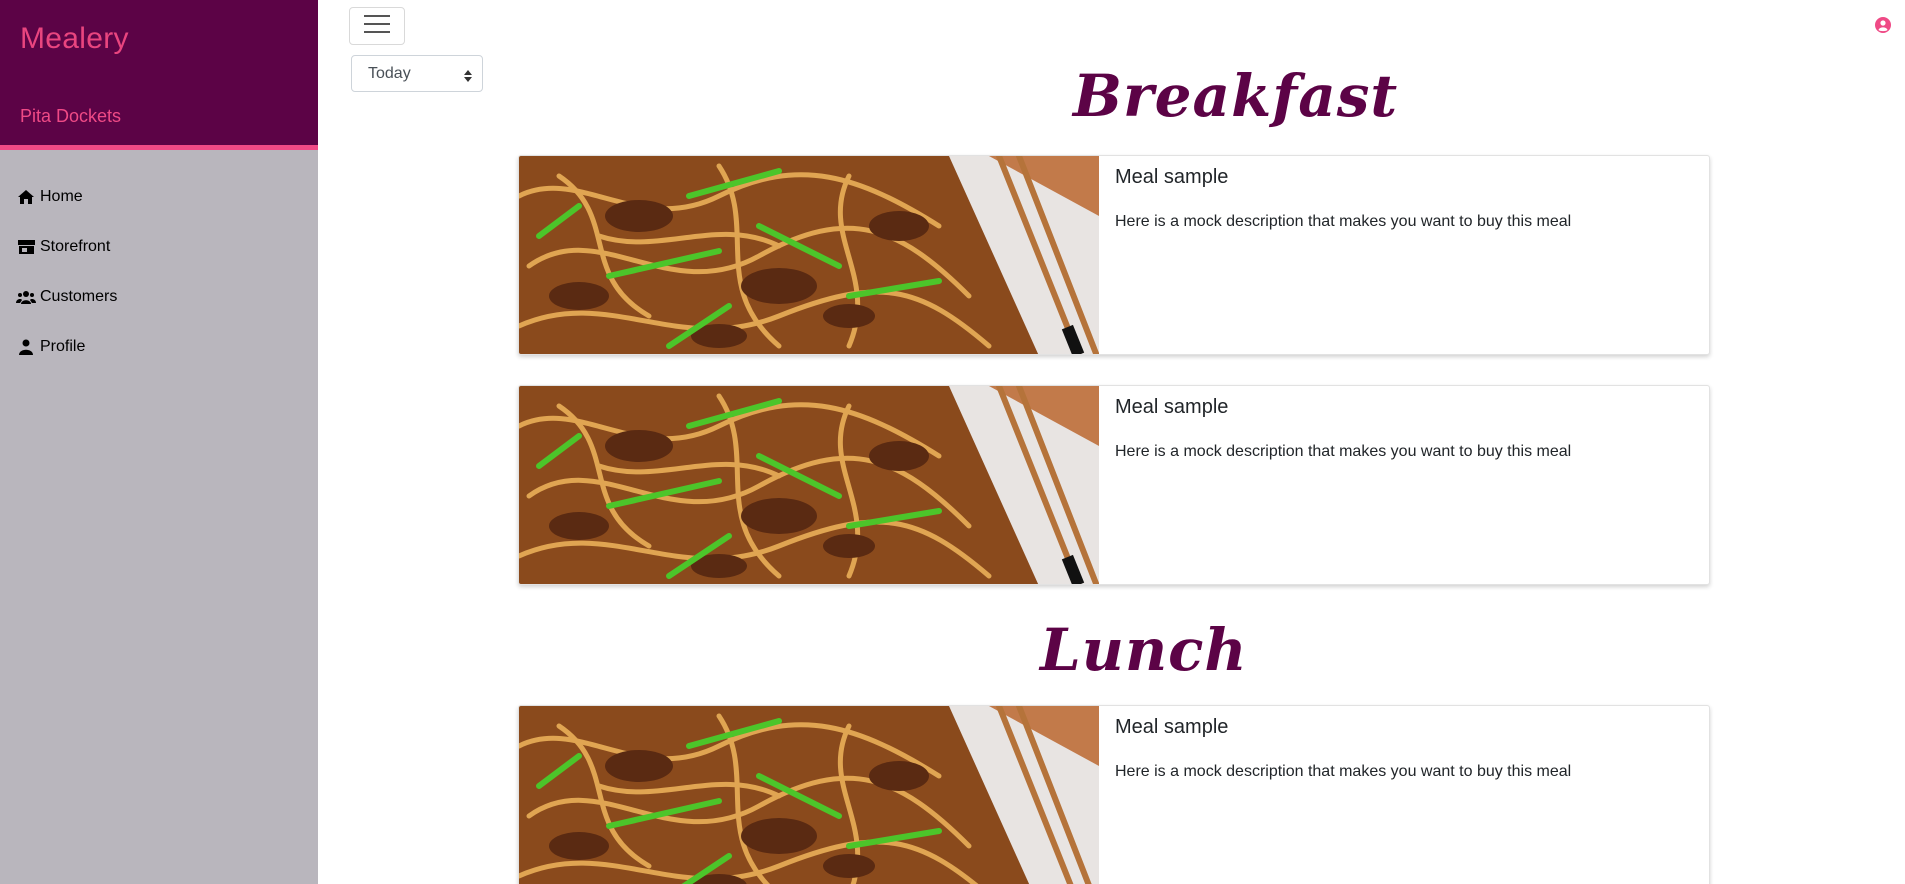  I want to click on section-title-breakfast: Breakfast, so click(1236, 96).